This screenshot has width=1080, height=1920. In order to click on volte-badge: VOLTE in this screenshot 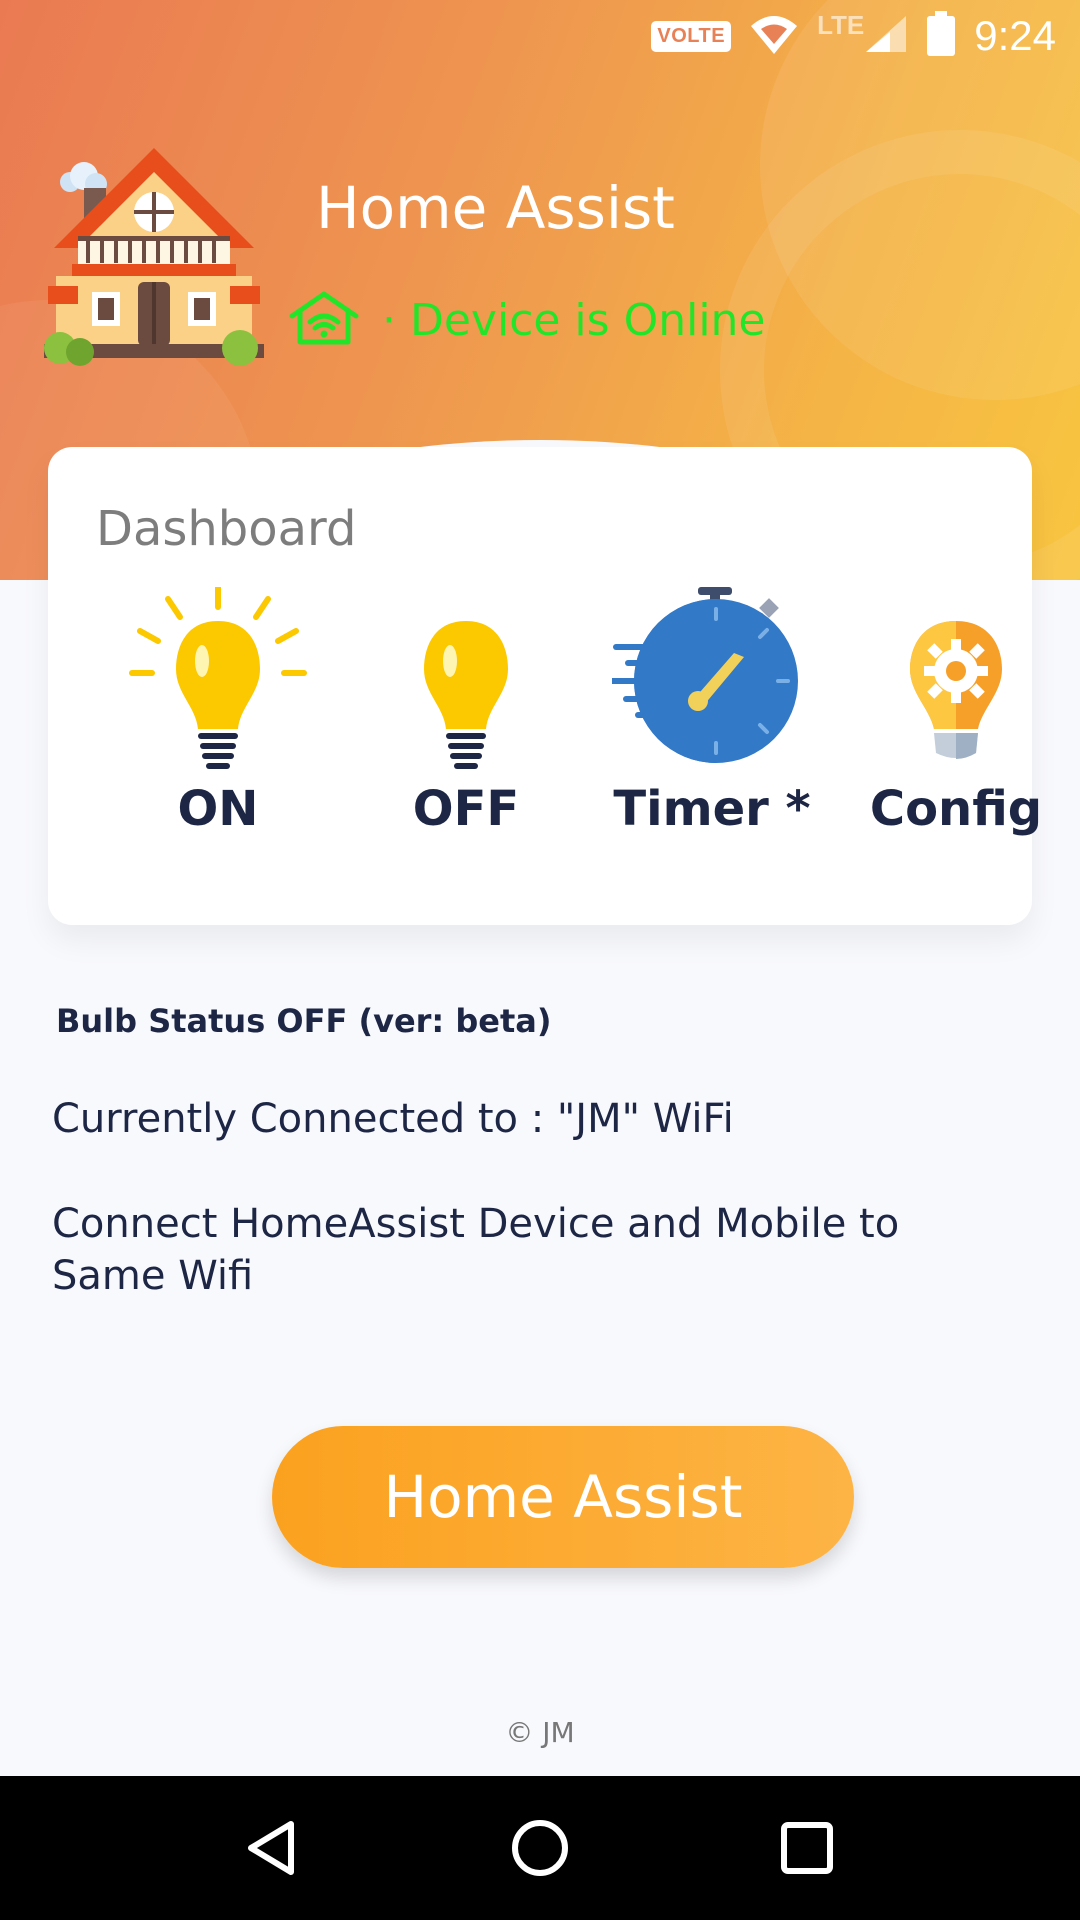, I will do `click(691, 36)`.